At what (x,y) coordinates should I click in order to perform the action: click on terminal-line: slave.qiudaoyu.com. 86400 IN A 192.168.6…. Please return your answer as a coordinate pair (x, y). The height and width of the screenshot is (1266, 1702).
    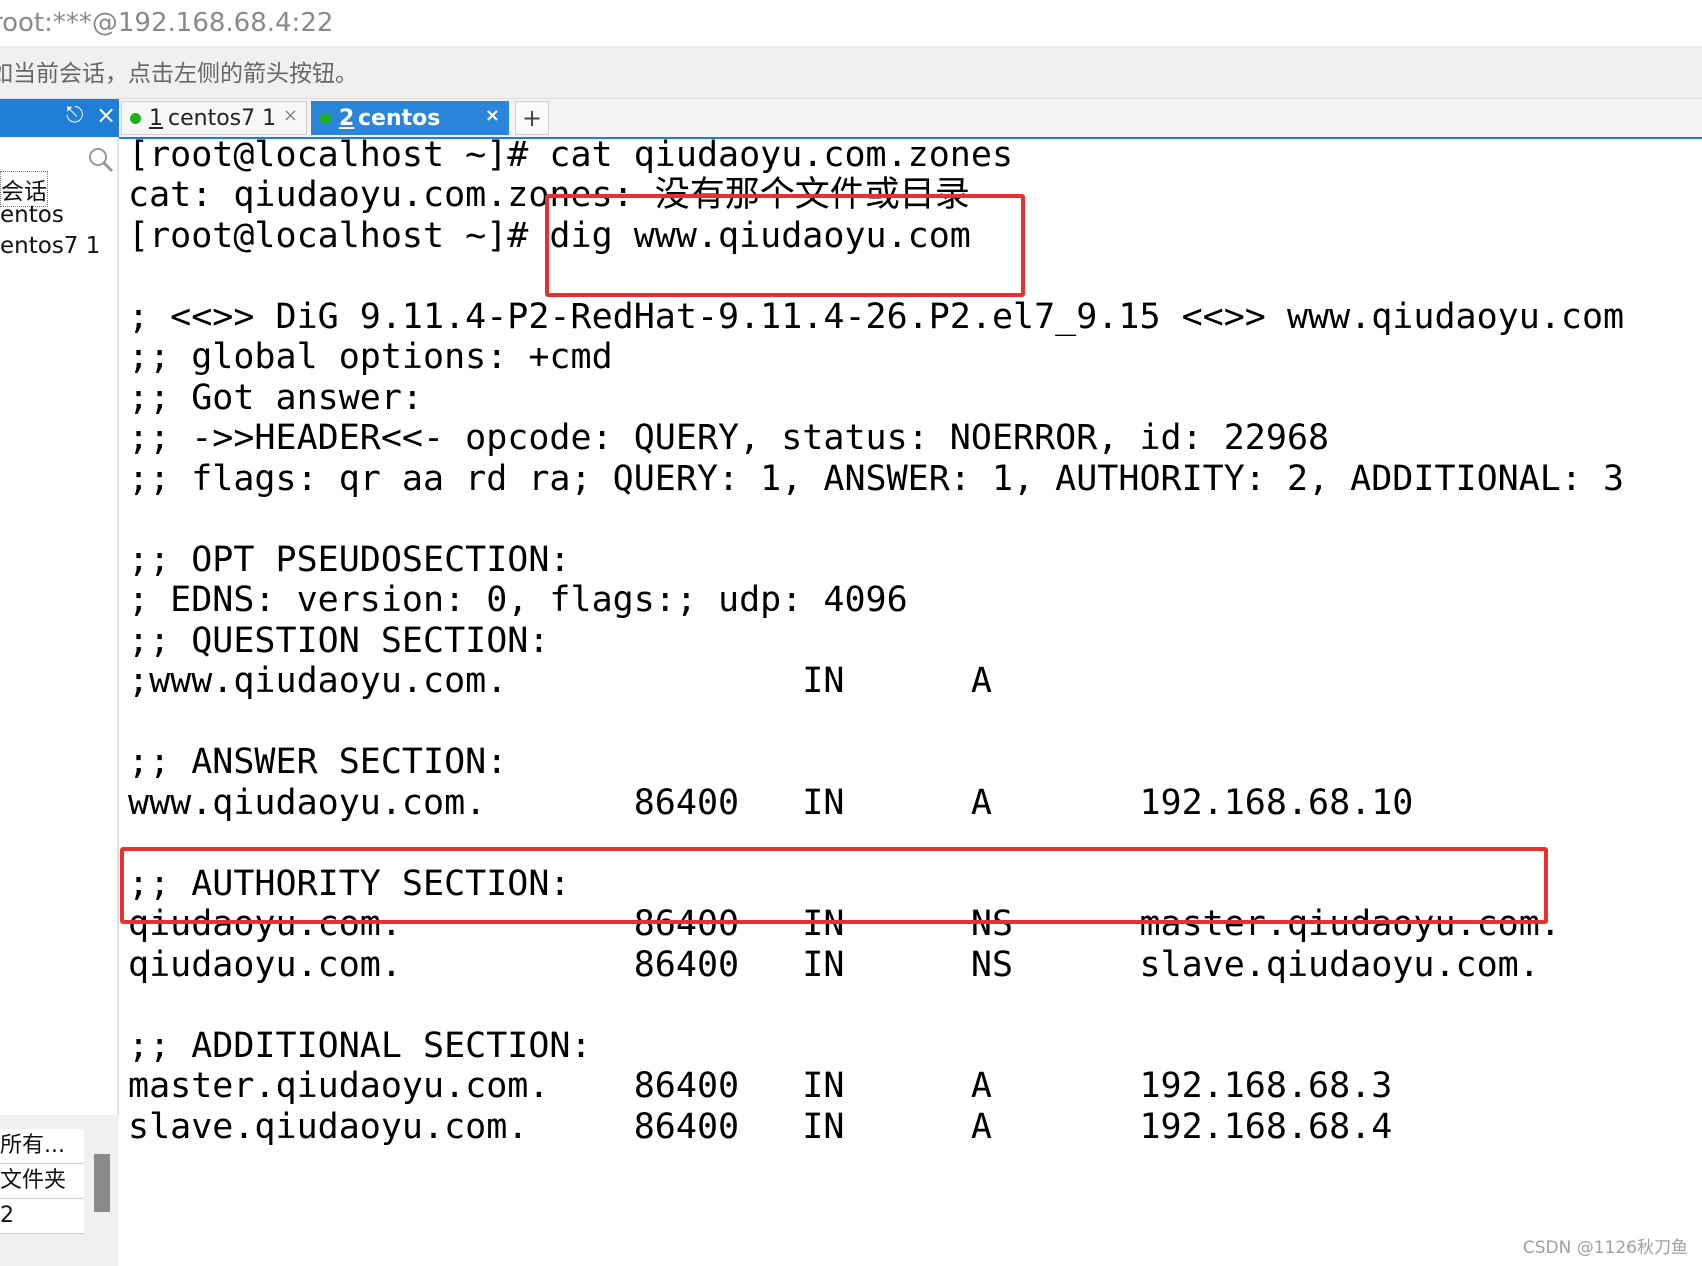
    Looking at the image, I should click on (760, 1127).